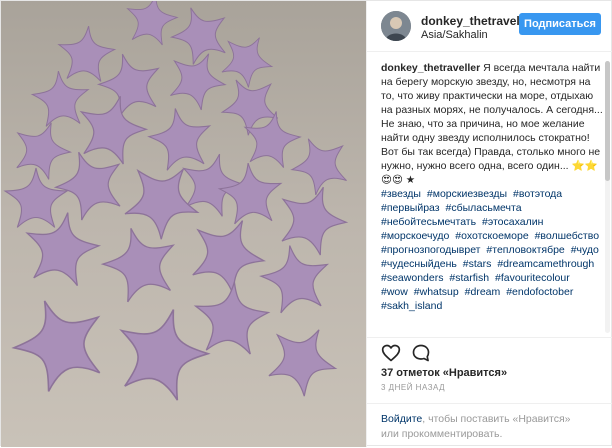 Image resolution: width=612 pixels, height=448 pixels. What do you see at coordinates (412, 278) in the screenshot?
I see `hashtag-link: #seawonders` at bounding box center [412, 278].